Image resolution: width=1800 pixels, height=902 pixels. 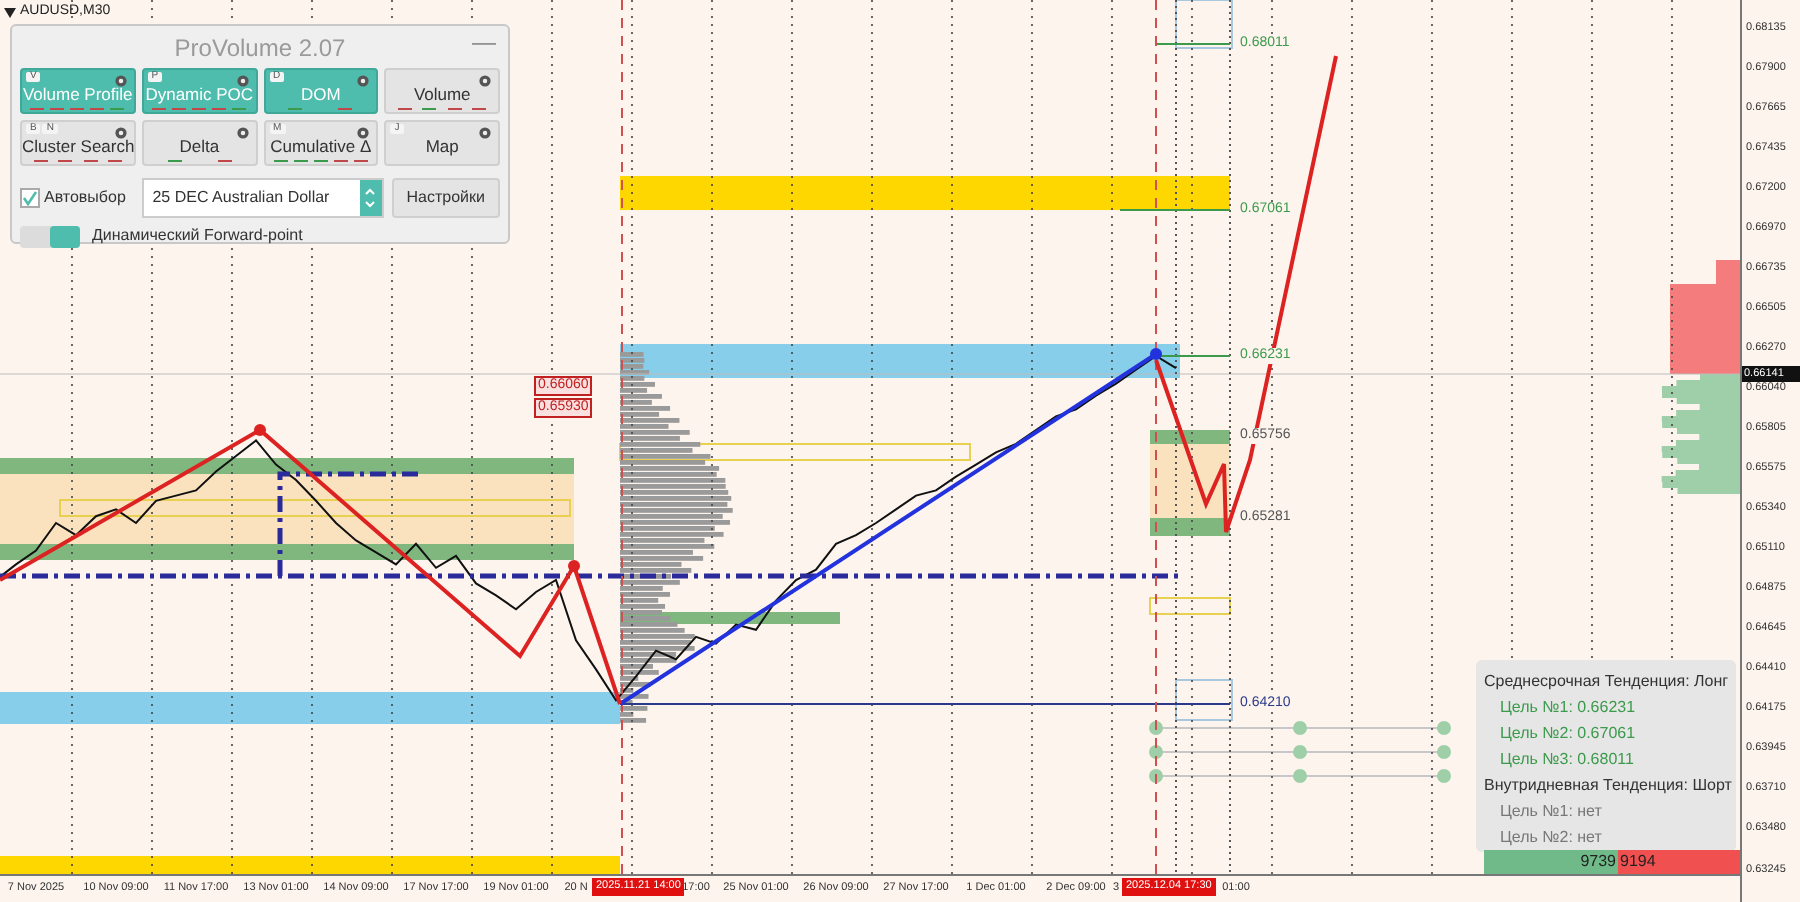 I want to click on trend-text: Цель №2: нет, so click(x=1551, y=838).